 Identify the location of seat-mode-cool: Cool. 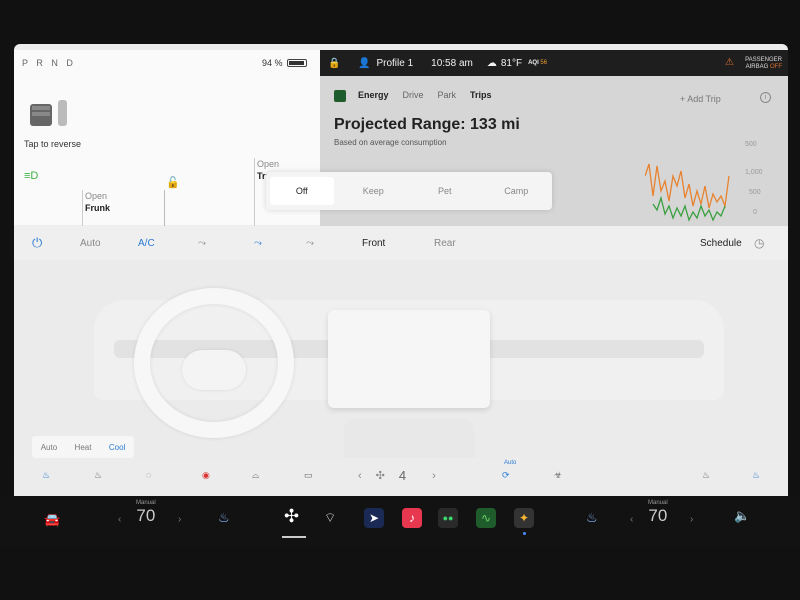
(117, 447).